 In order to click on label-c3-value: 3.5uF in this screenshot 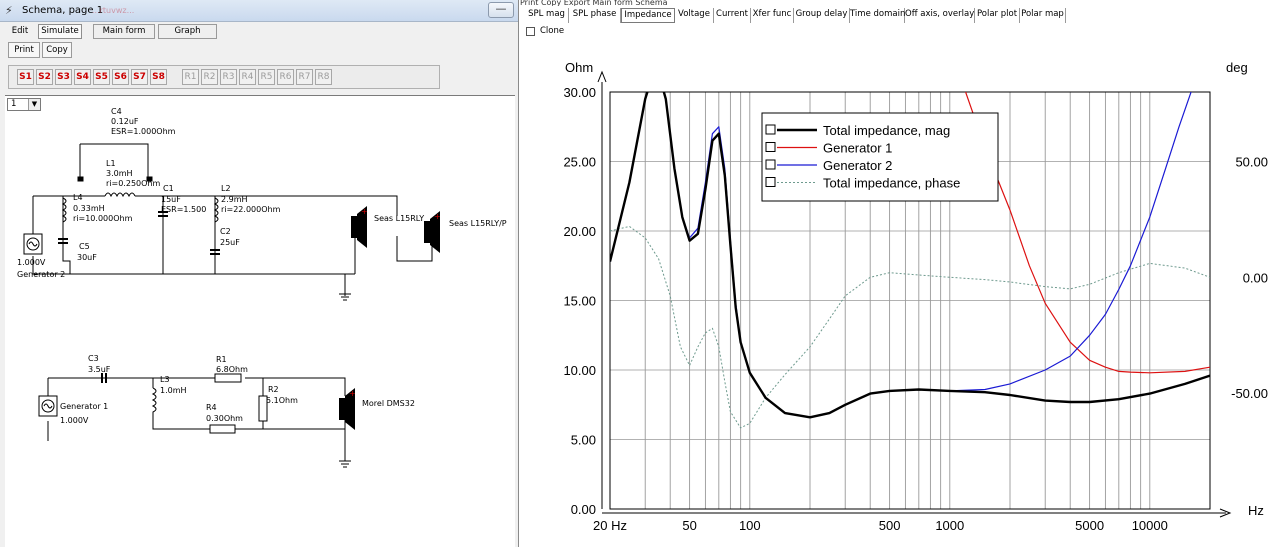, I will do `click(99, 369)`.